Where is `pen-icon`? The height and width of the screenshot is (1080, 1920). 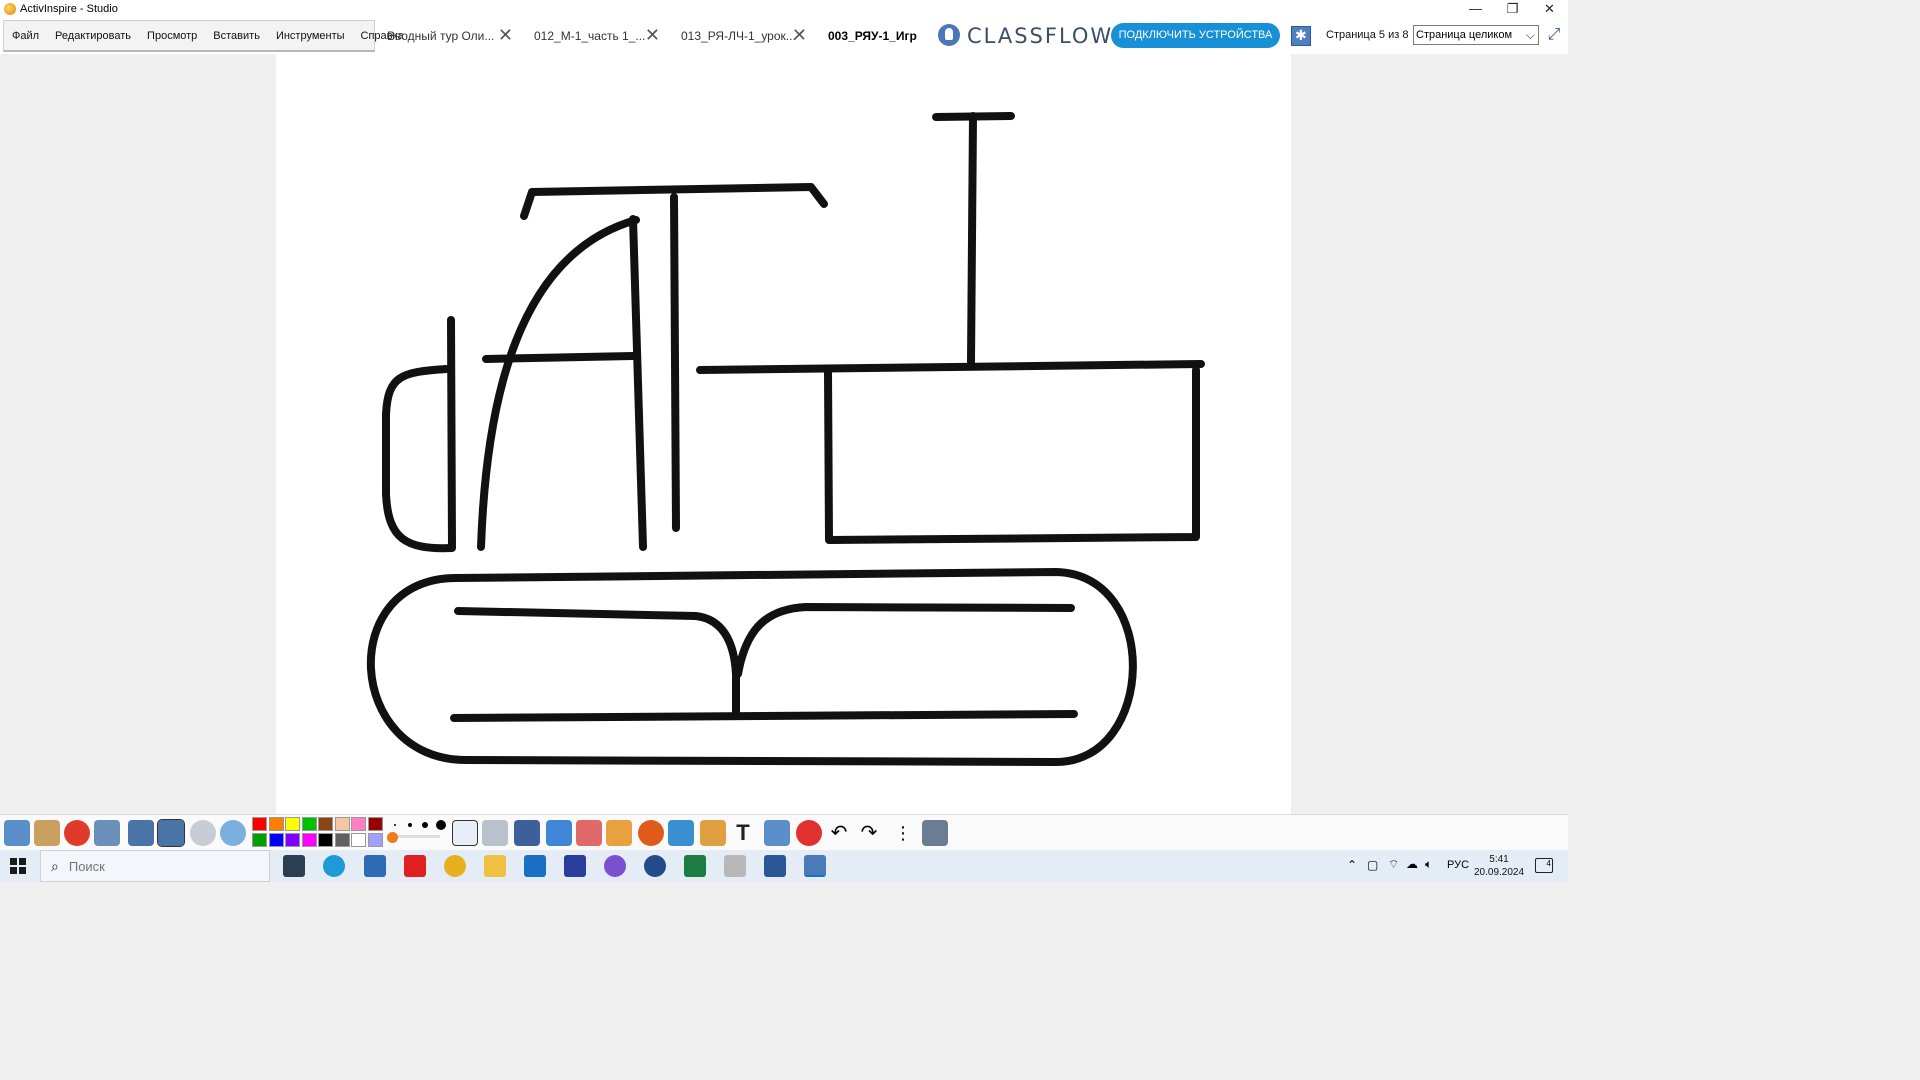
pen-icon is located at coordinates (527, 833).